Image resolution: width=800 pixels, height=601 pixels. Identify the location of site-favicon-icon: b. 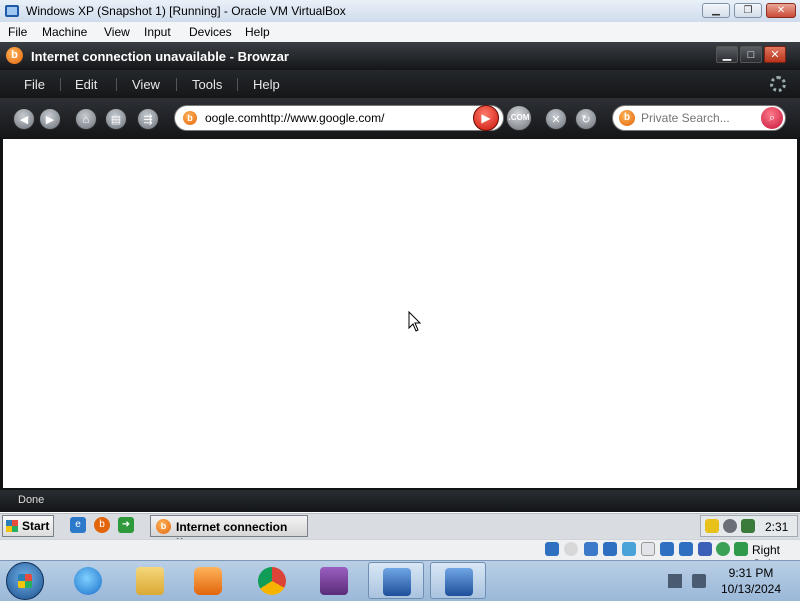
(190, 118).